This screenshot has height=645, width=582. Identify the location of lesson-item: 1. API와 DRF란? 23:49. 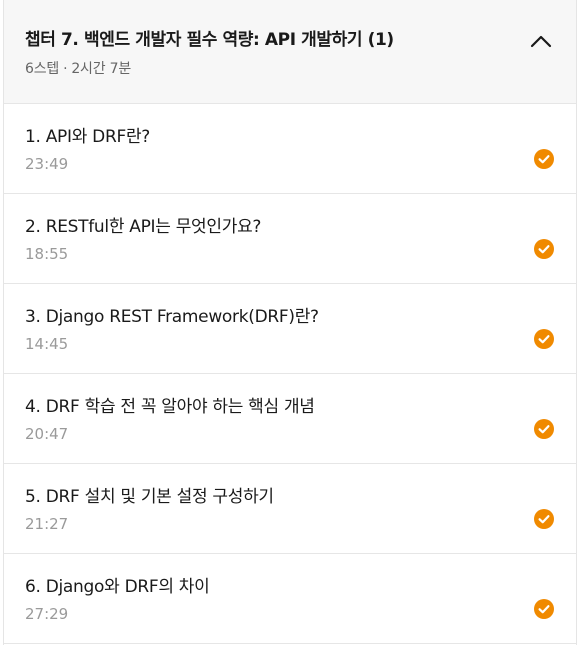
(290, 149).